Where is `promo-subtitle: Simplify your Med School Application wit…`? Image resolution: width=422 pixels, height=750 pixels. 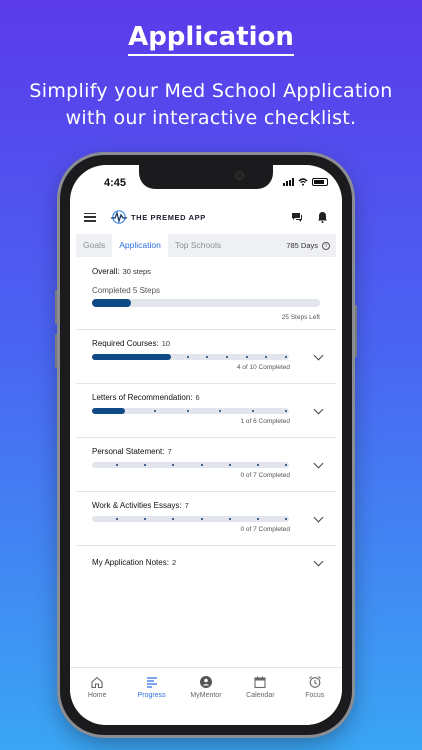 promo-subtitle: Simplify your Med School Application wit… is located at coordinates (211, 105).